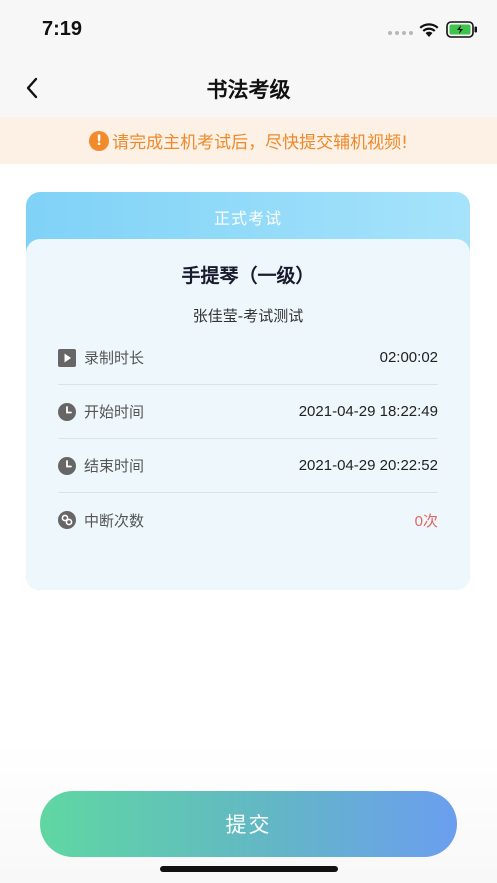 The width and height of the screenshot is (497, 883). Describe the element at coordinates (62, 29) in the screenshot. I see `status-time: 7:19` at that location.